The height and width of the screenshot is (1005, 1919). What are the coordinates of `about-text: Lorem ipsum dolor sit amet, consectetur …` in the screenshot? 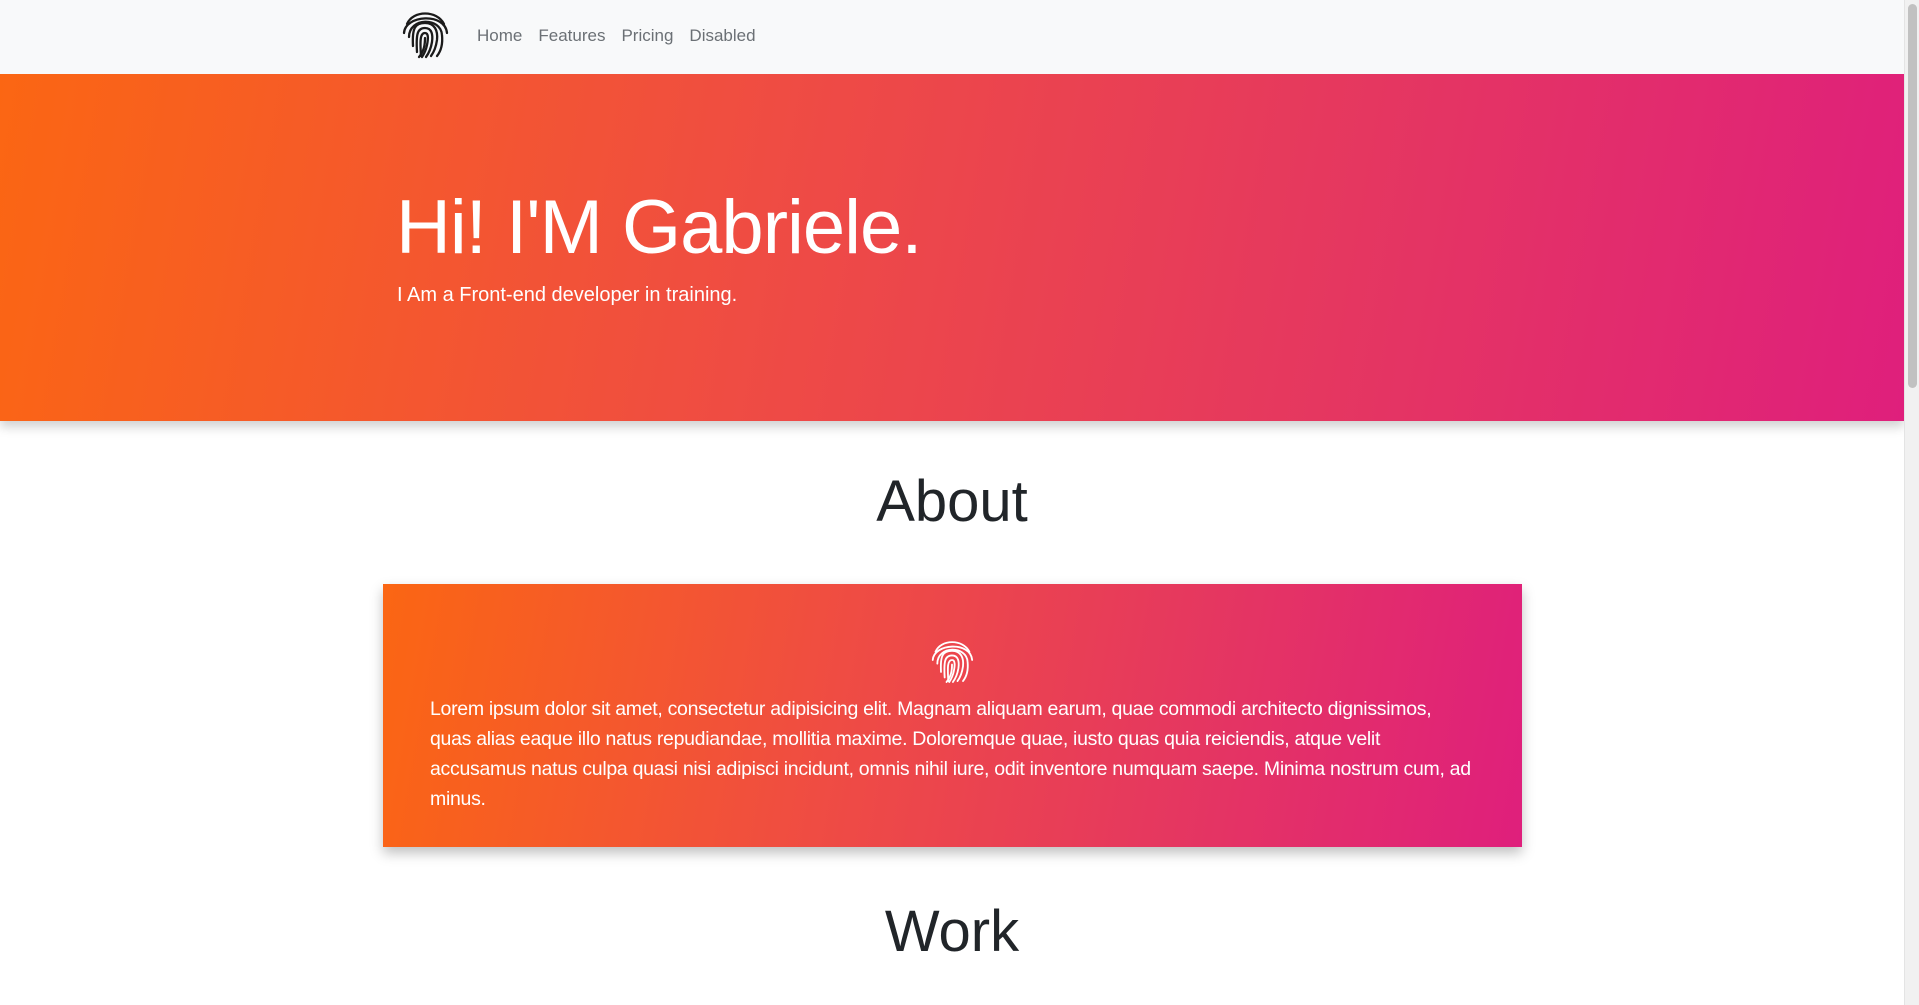 It's located at (950, 754).